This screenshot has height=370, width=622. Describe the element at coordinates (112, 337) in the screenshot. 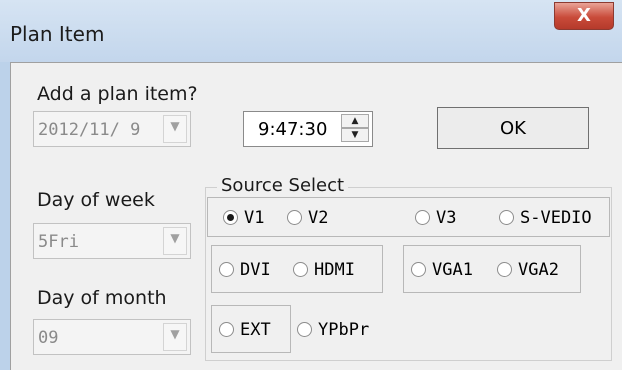

I see `day-of-month-combobox: 09 ▼` at that location.